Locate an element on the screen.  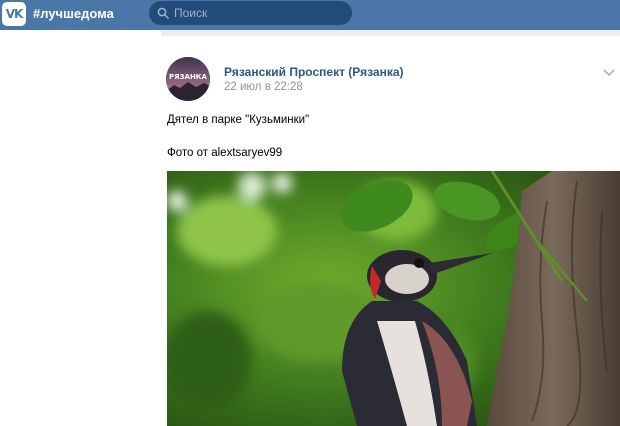
avatar-image: РЯЗАНКА is located at coordinates (188, 79).